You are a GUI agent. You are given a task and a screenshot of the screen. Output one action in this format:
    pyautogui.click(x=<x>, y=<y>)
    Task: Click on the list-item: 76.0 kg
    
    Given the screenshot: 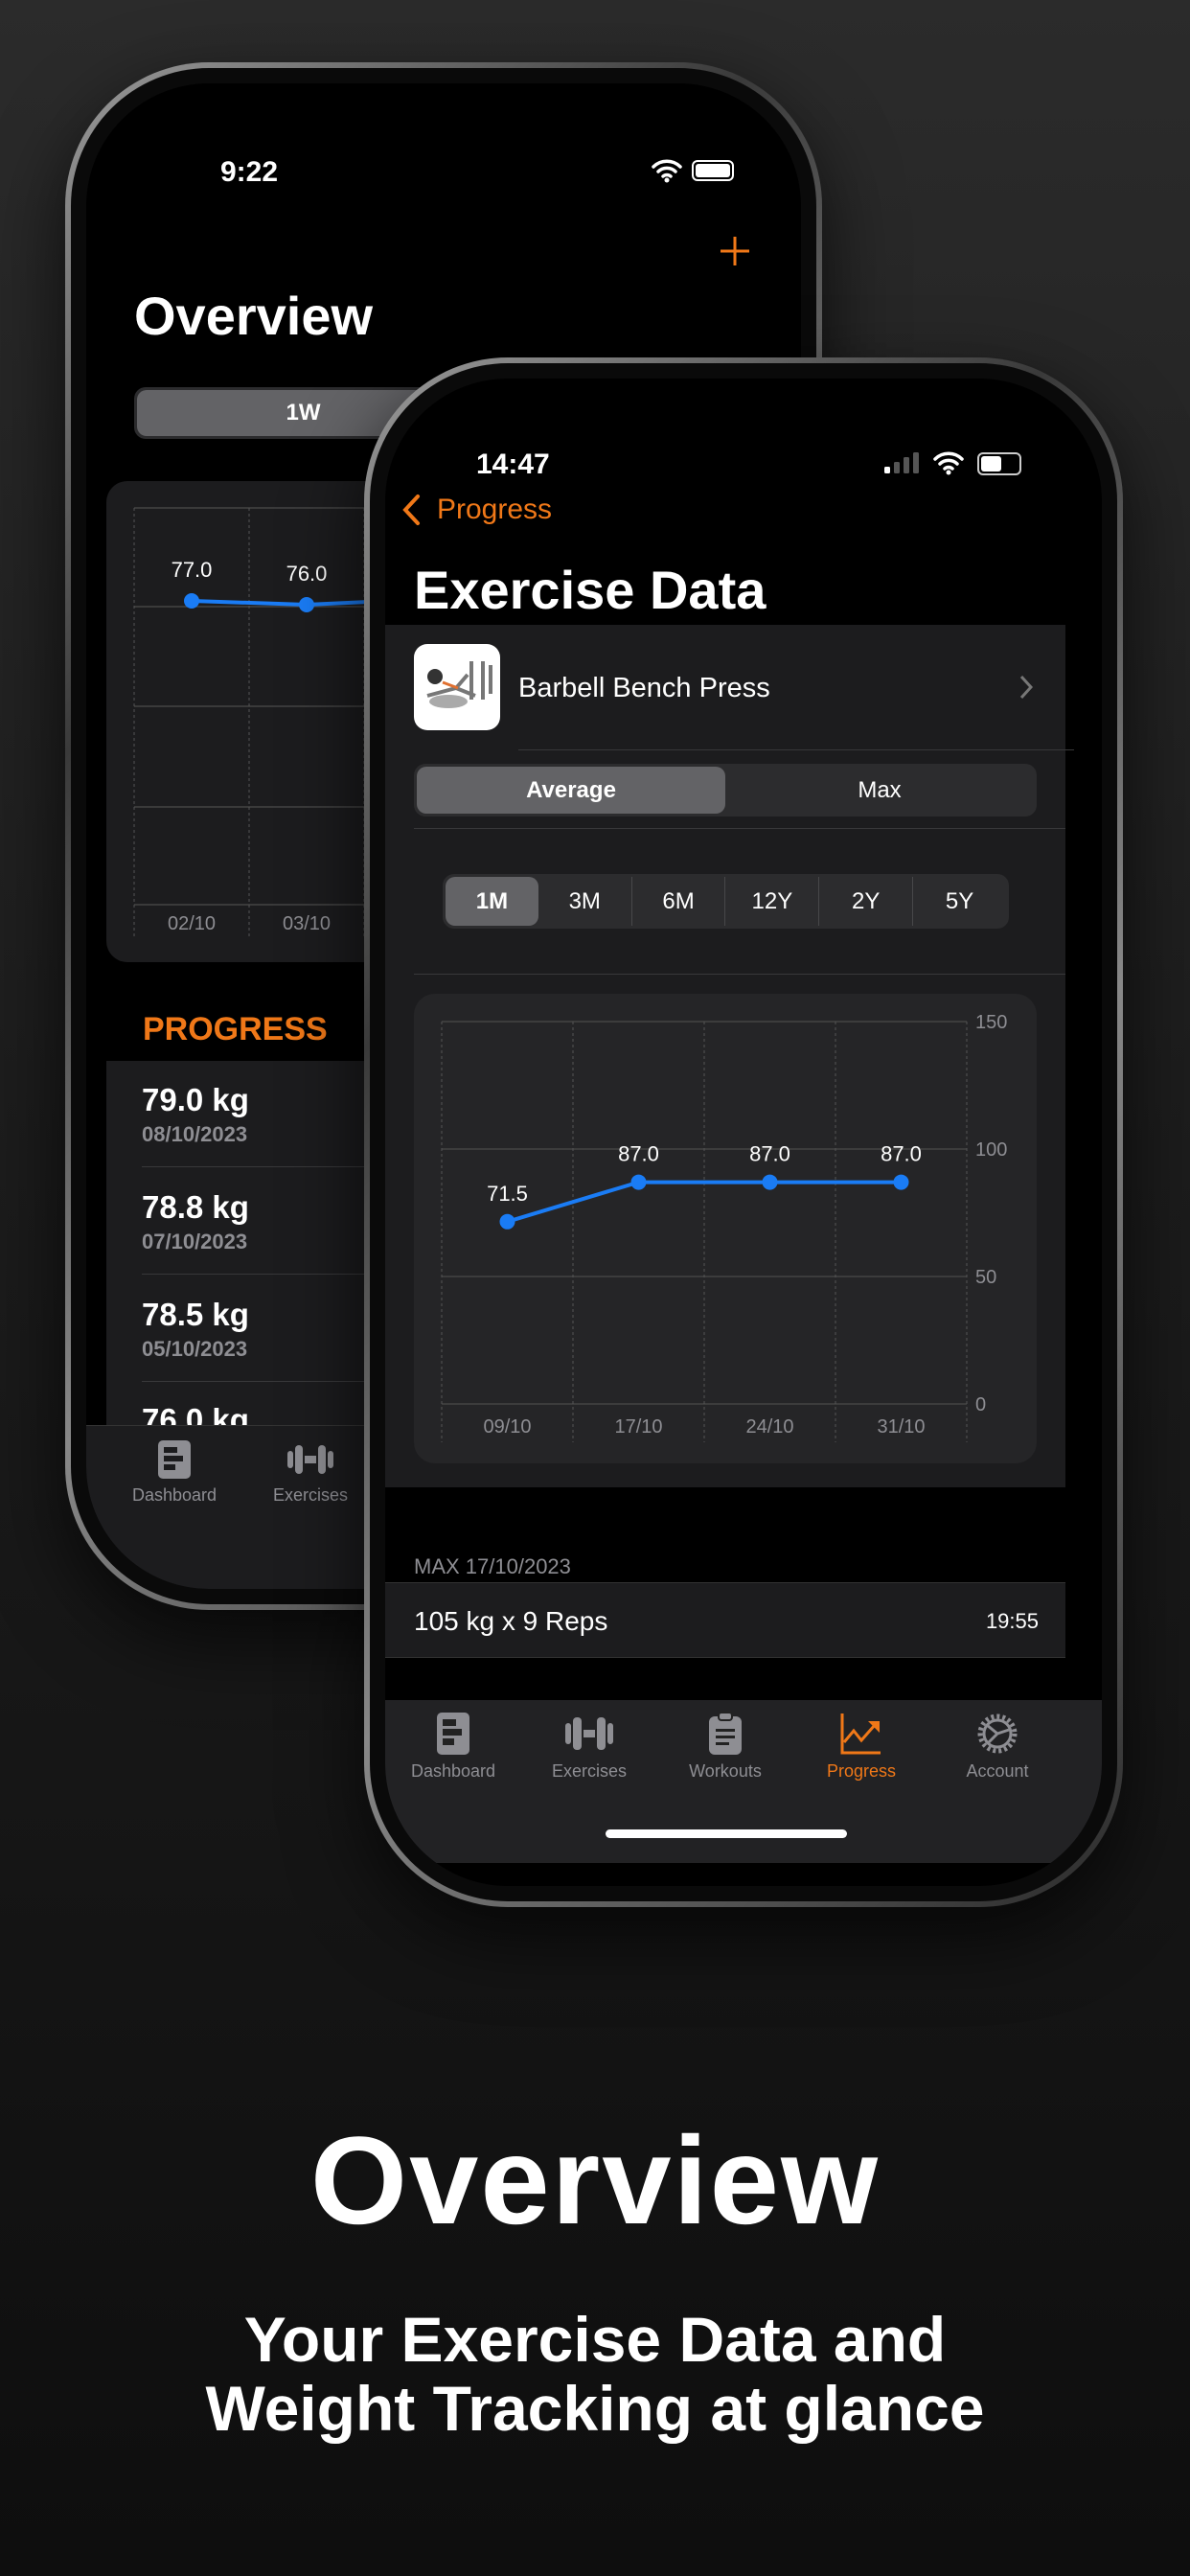 What is the action you would take?
    pyautogui.click(x=195, y=1413)
    